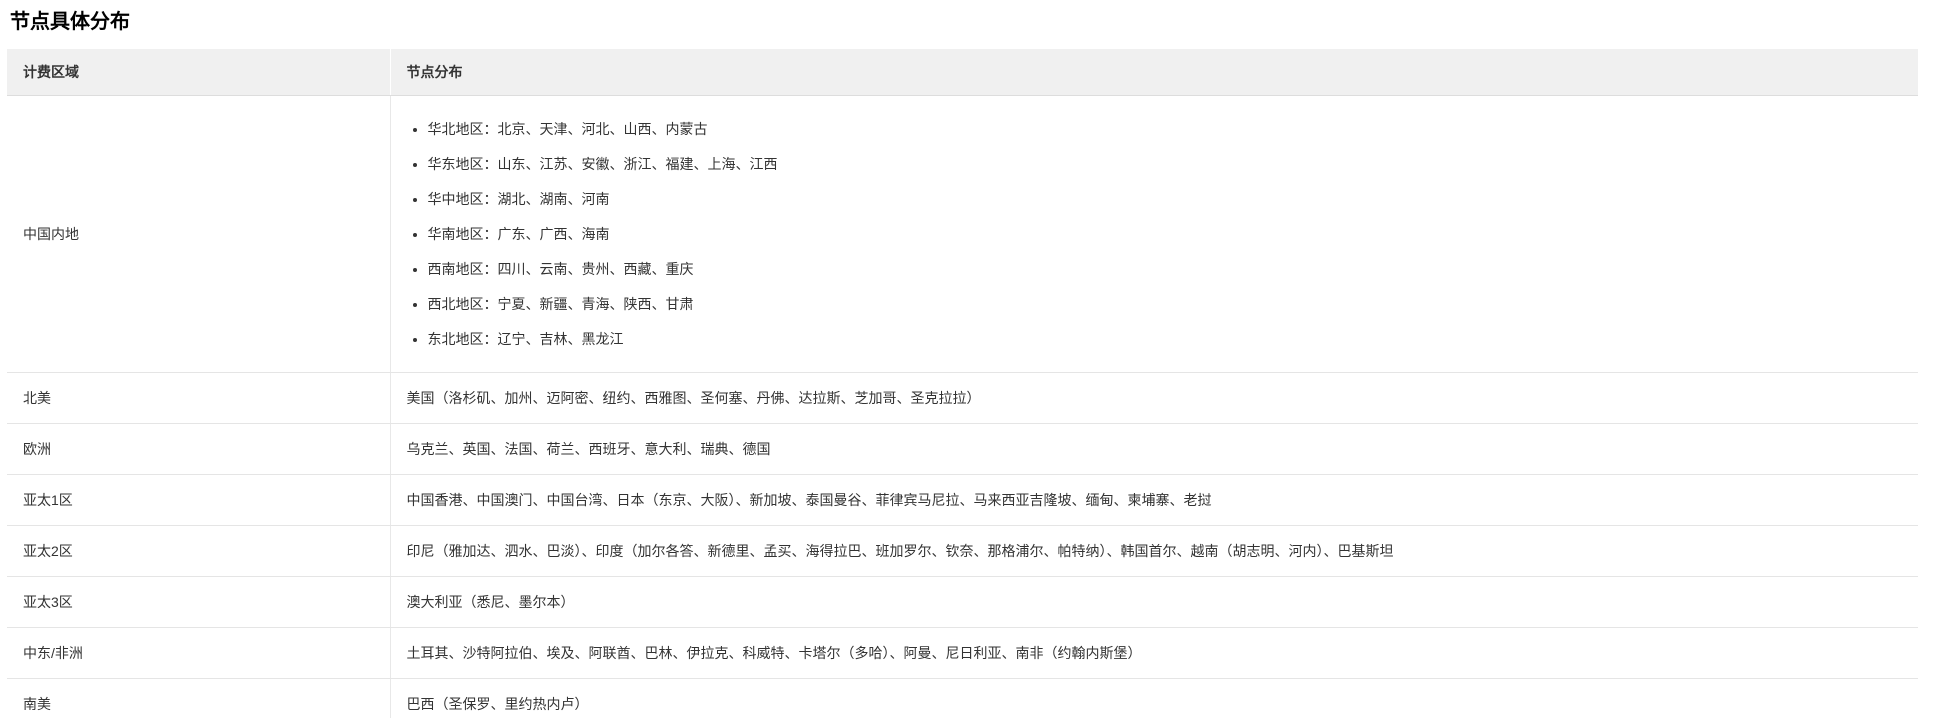  I want to click on region-list-item: 华北地区：北京、天津、河北、山西、内蒙古, so click(1165, 129).